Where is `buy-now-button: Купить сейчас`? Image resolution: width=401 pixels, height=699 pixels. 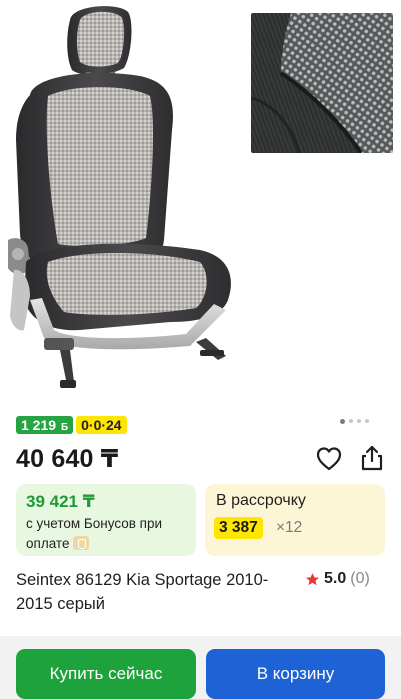 buy-now-button: Купить сейчас is located at coordinates (106, 674).